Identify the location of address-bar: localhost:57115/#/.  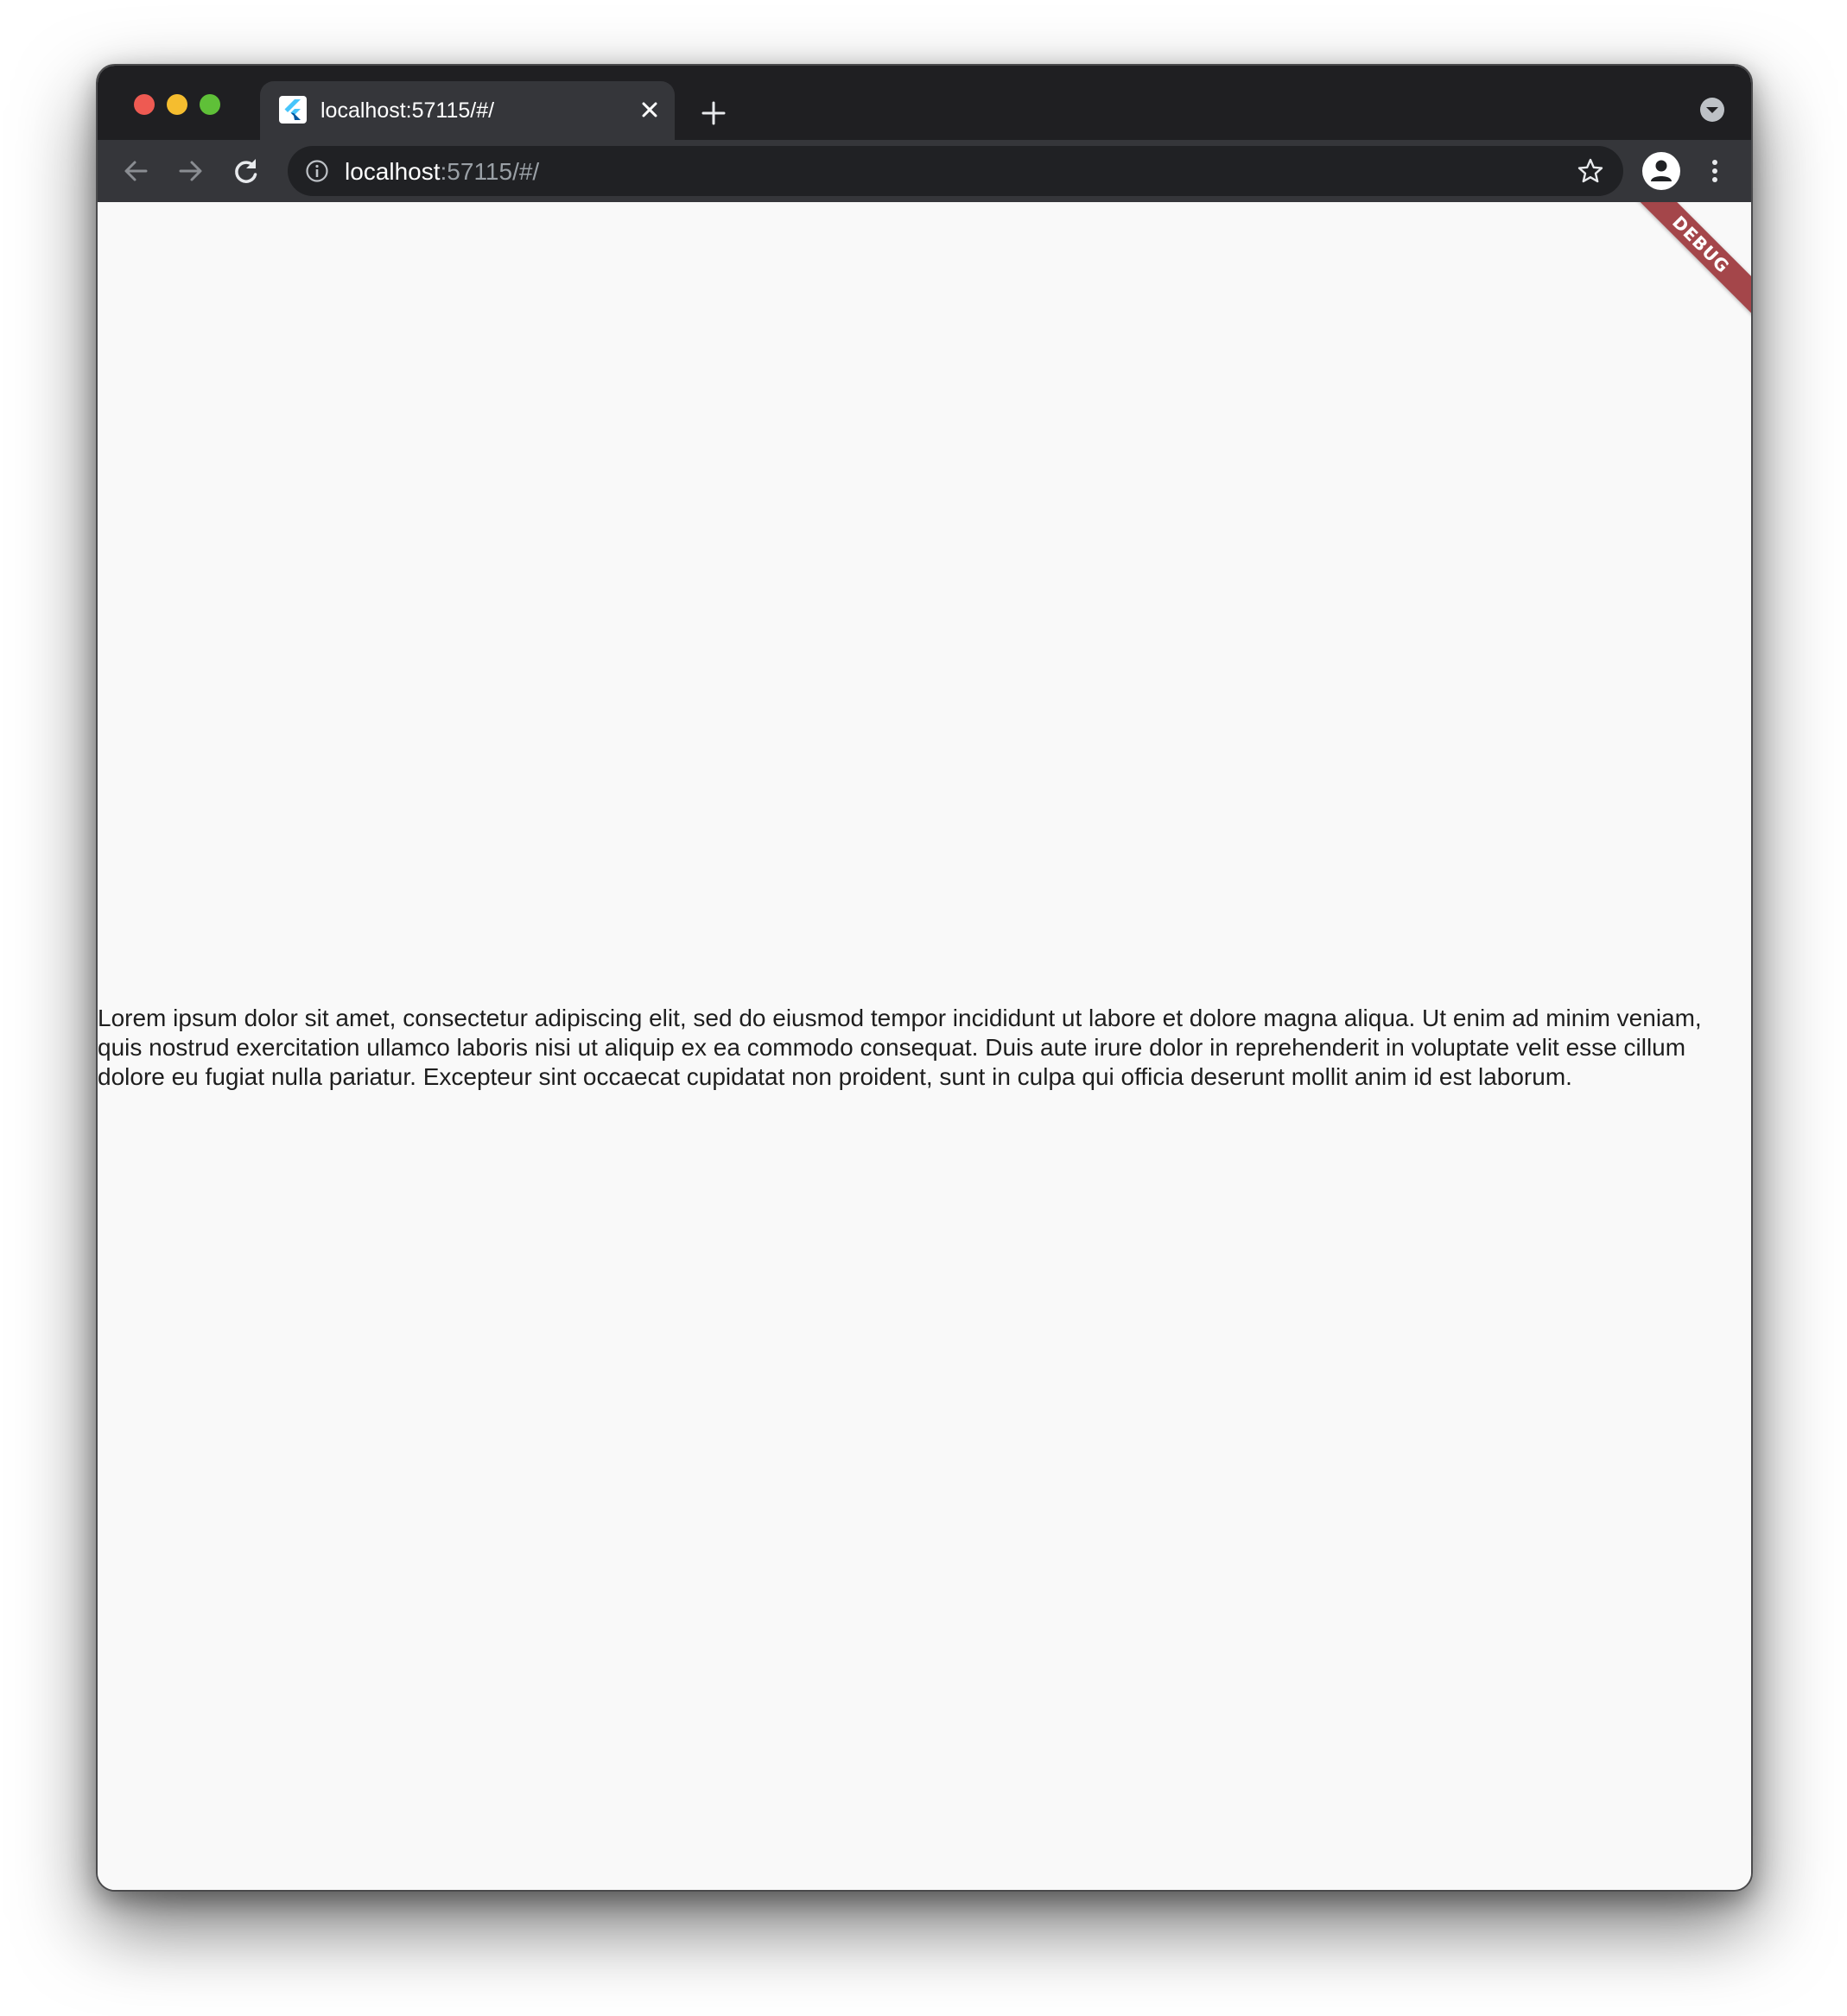
(955, 171).